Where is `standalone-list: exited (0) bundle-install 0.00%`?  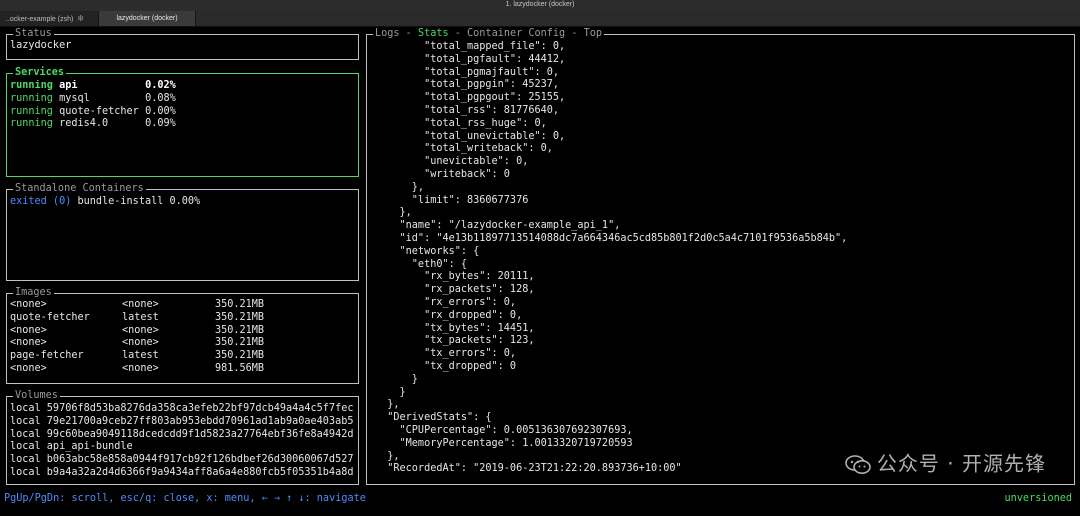
standalone-list: exited (0) bundle-install 0.00% is located at coordinates (183, 202).